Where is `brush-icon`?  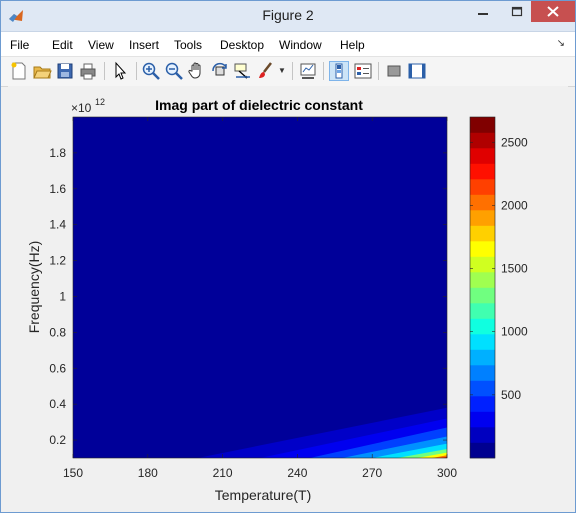
brush-icon is located at coordinates (266, 71).